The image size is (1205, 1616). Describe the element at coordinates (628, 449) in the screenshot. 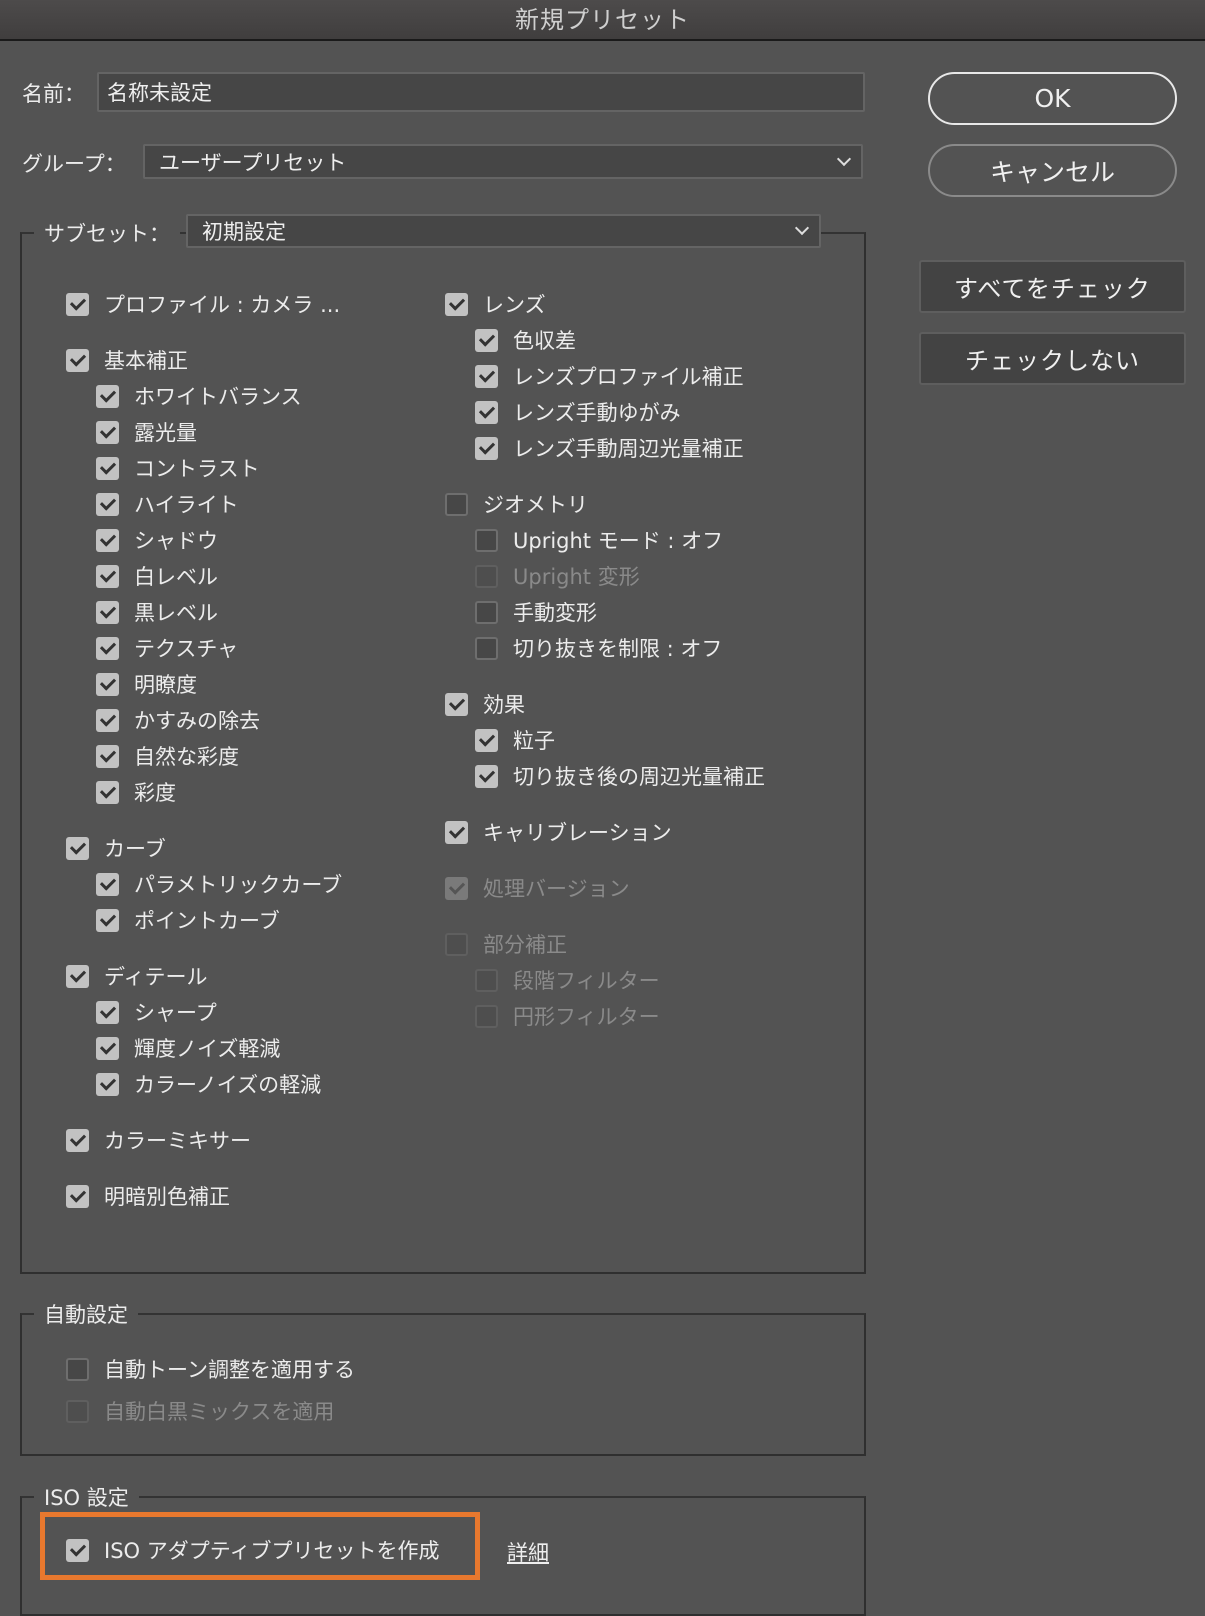

I see `checkbox-label: レンズ手動周辺光量補正` at that location.